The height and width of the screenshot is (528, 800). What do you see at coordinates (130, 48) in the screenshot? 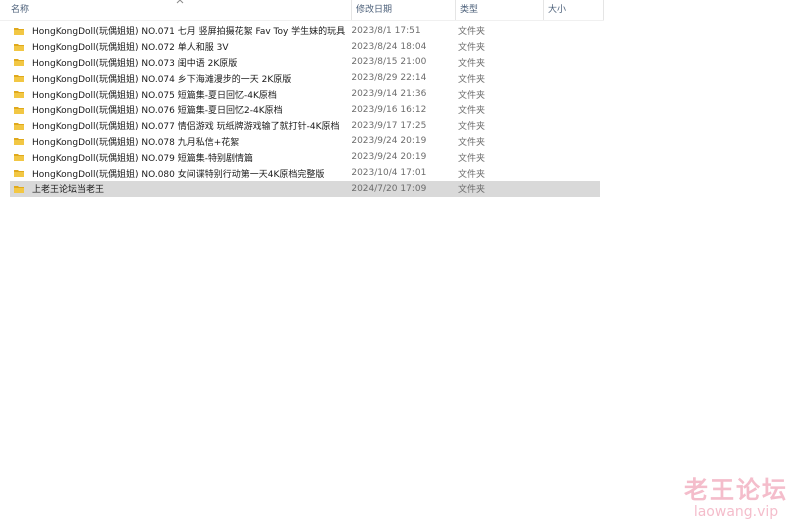
I see `file-name-label: HongKongDoll(玩偶姐姐) NO.072 单人和服 3V` at bounding box center [130, 48].